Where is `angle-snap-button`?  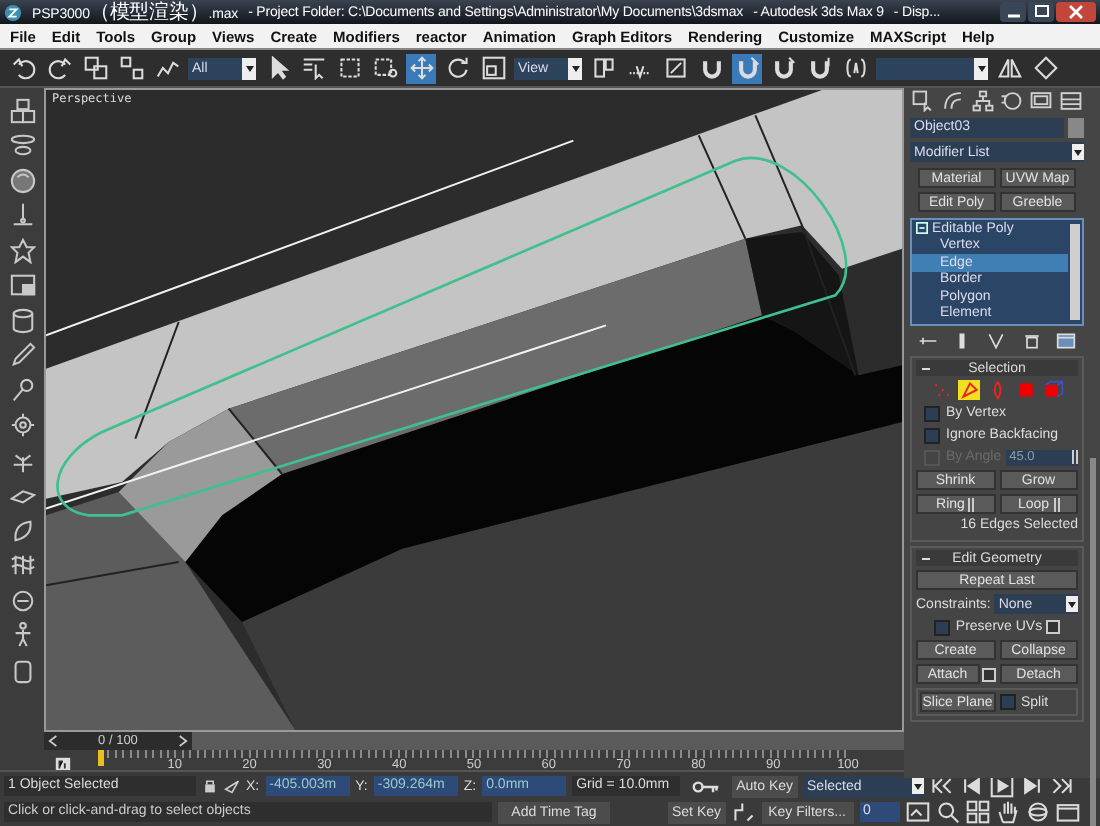
angle-snap-button is located at coordinates (747, 68).